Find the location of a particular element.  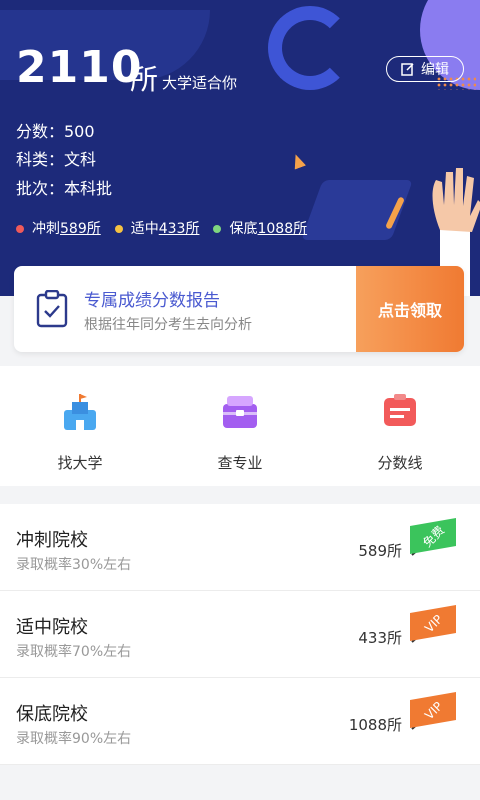

nav-label: 找大学 is located at coordinates (80, 463).